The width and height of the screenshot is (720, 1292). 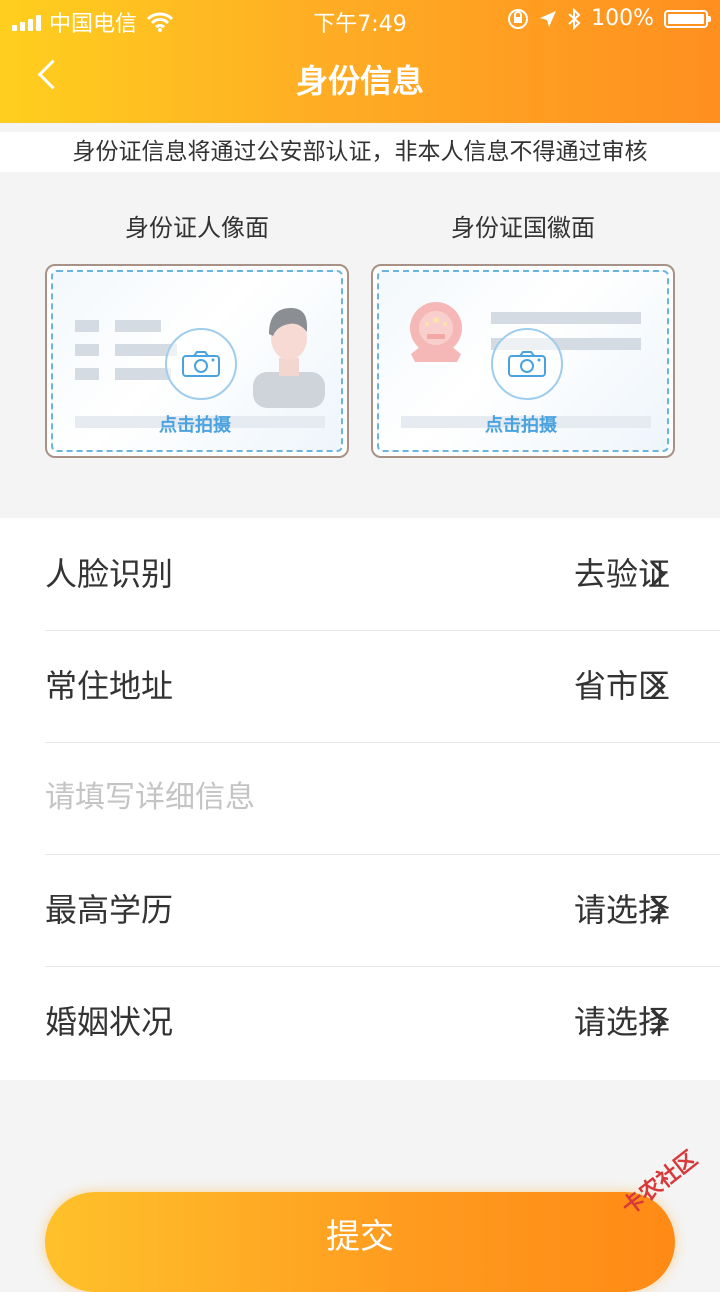 I want to click on orientation-lock-icon, so click(x=518, y=18).